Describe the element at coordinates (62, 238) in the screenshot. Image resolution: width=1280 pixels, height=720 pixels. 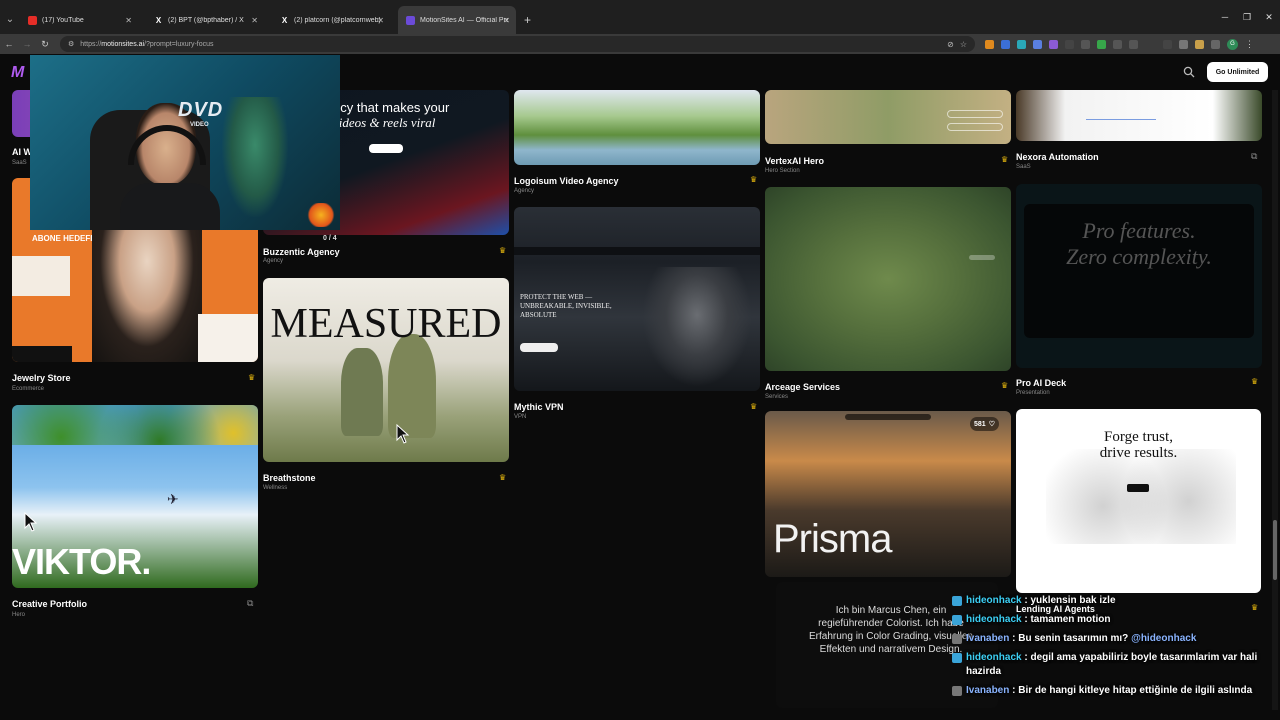
I see `stream-overlay-text: ABONE HEDEFI` at that location.